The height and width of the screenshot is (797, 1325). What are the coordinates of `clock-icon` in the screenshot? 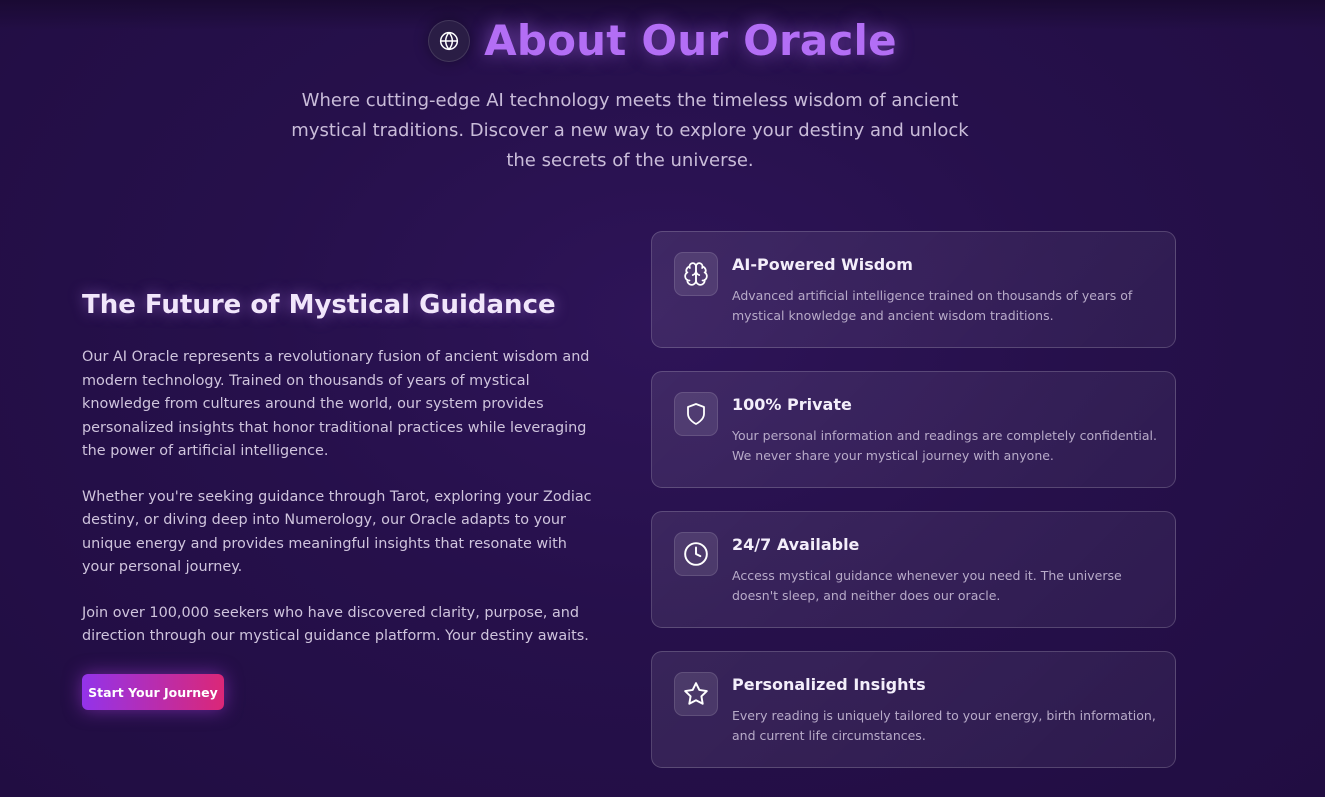 It's located at (696, 554).